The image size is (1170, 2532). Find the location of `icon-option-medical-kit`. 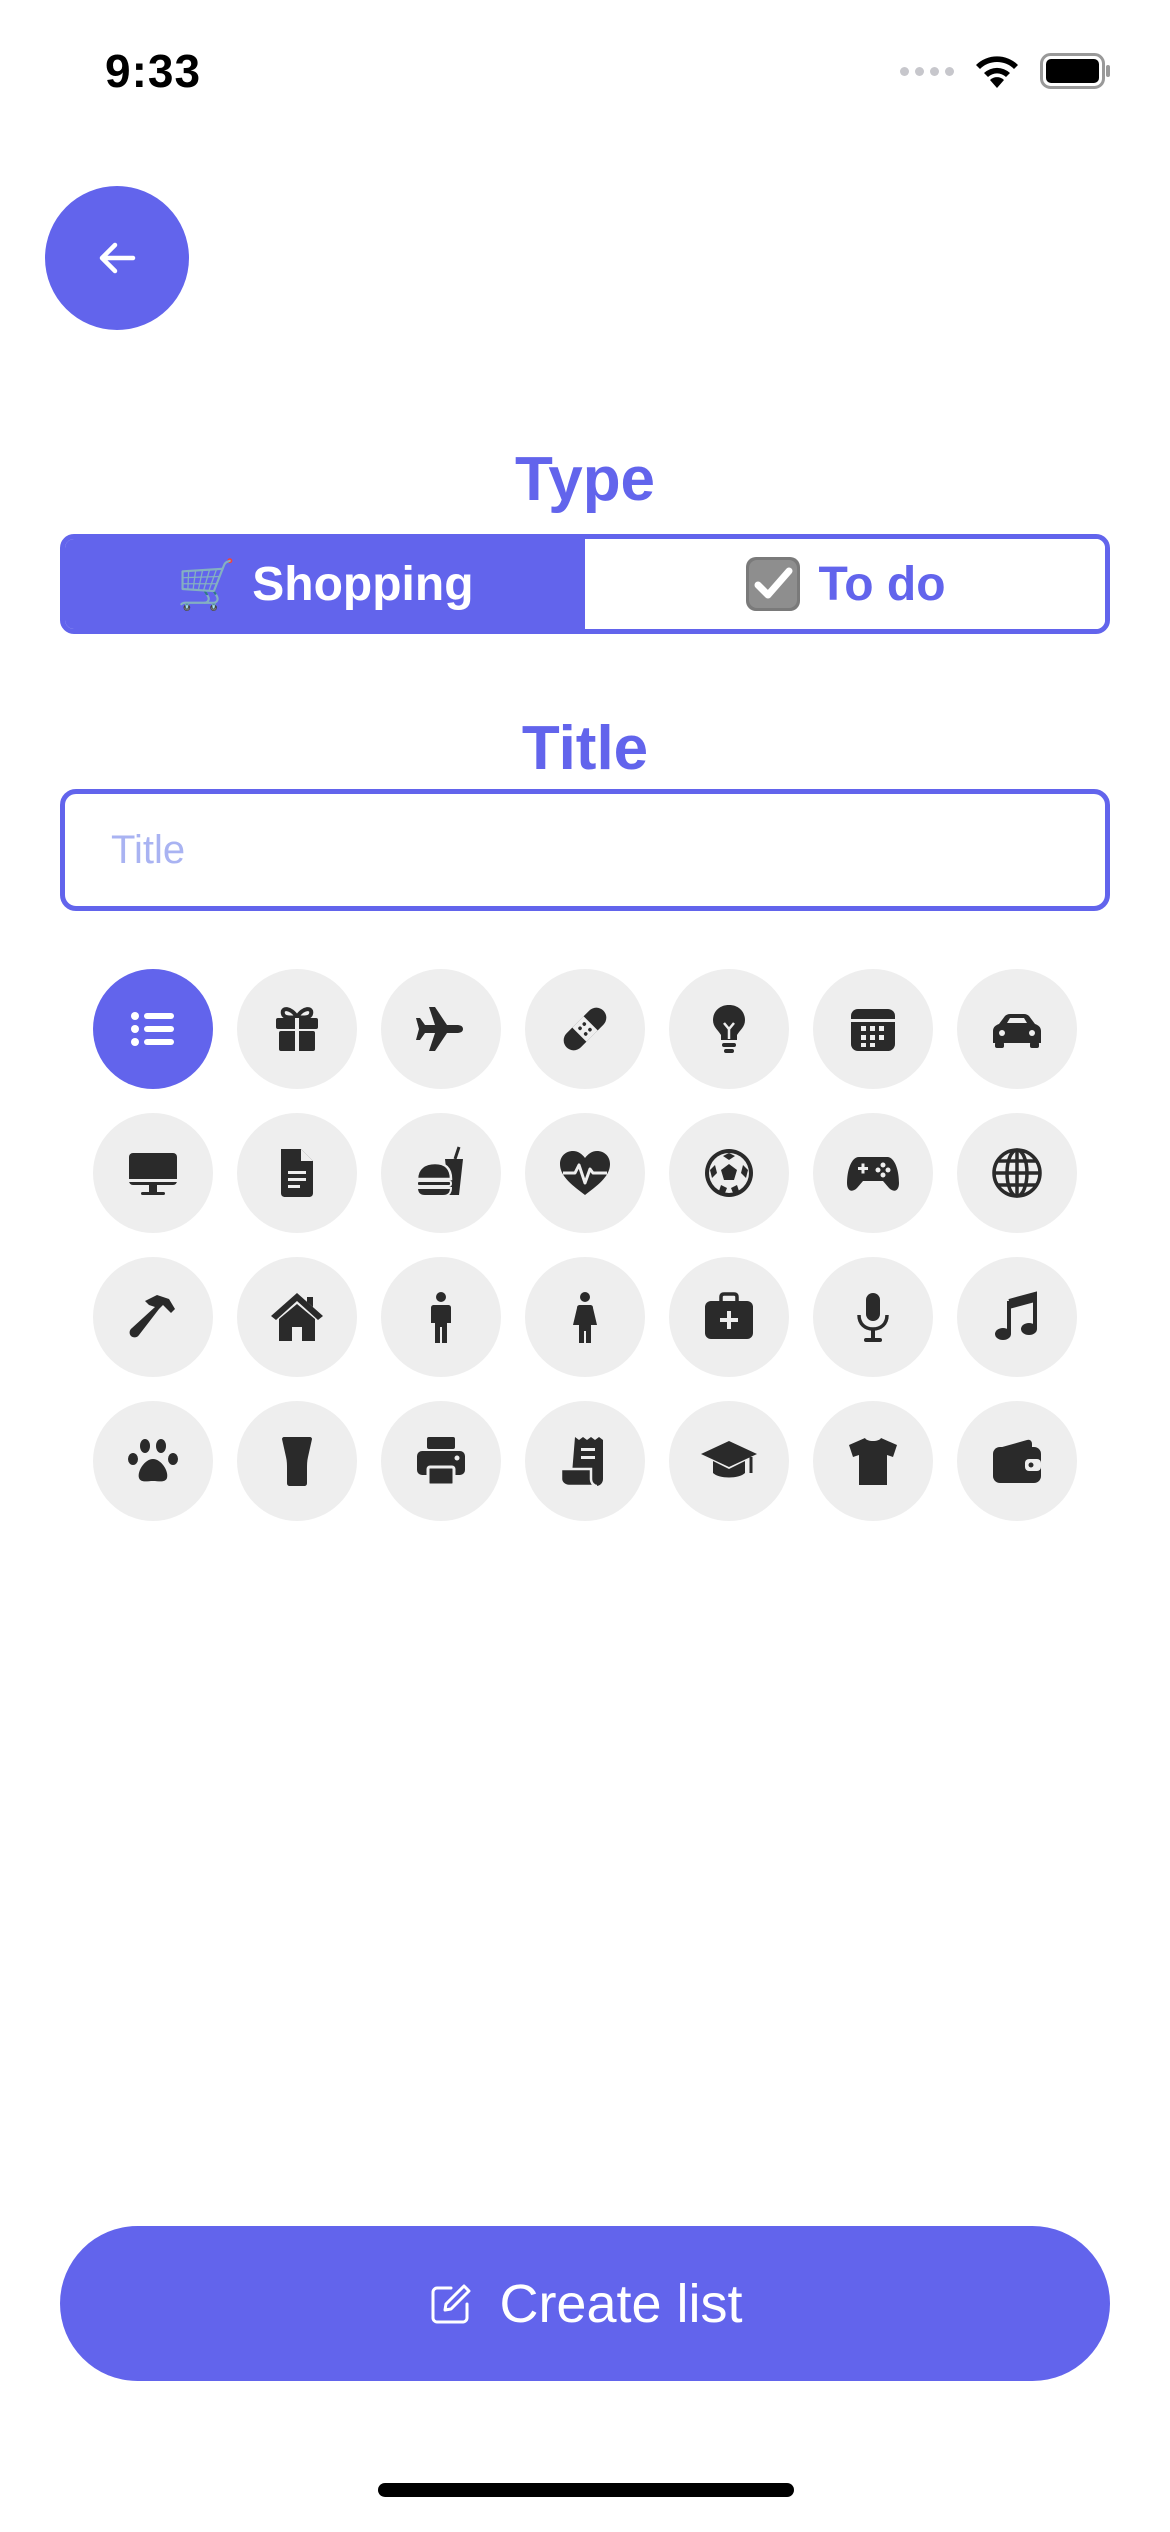

icon-option-medical-kit is located at coordinates (729, 1317).